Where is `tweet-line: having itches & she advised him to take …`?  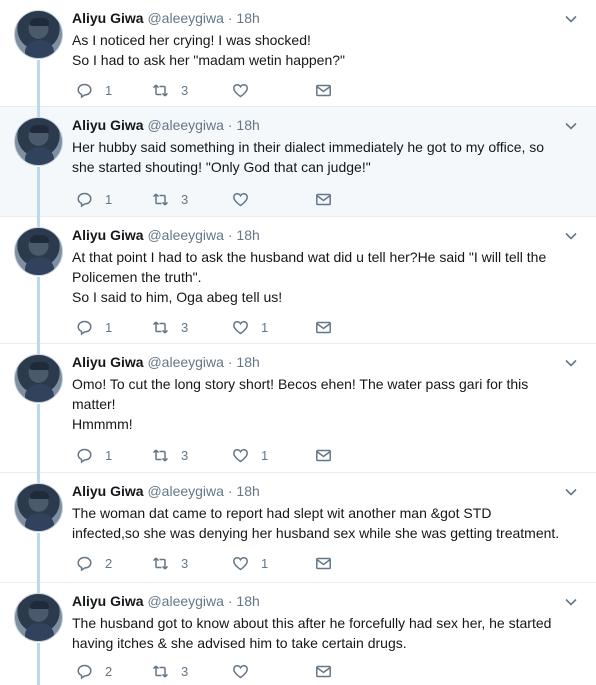 tweet-line: having itches & she advised him to take … is located at coordinates (239, 643).